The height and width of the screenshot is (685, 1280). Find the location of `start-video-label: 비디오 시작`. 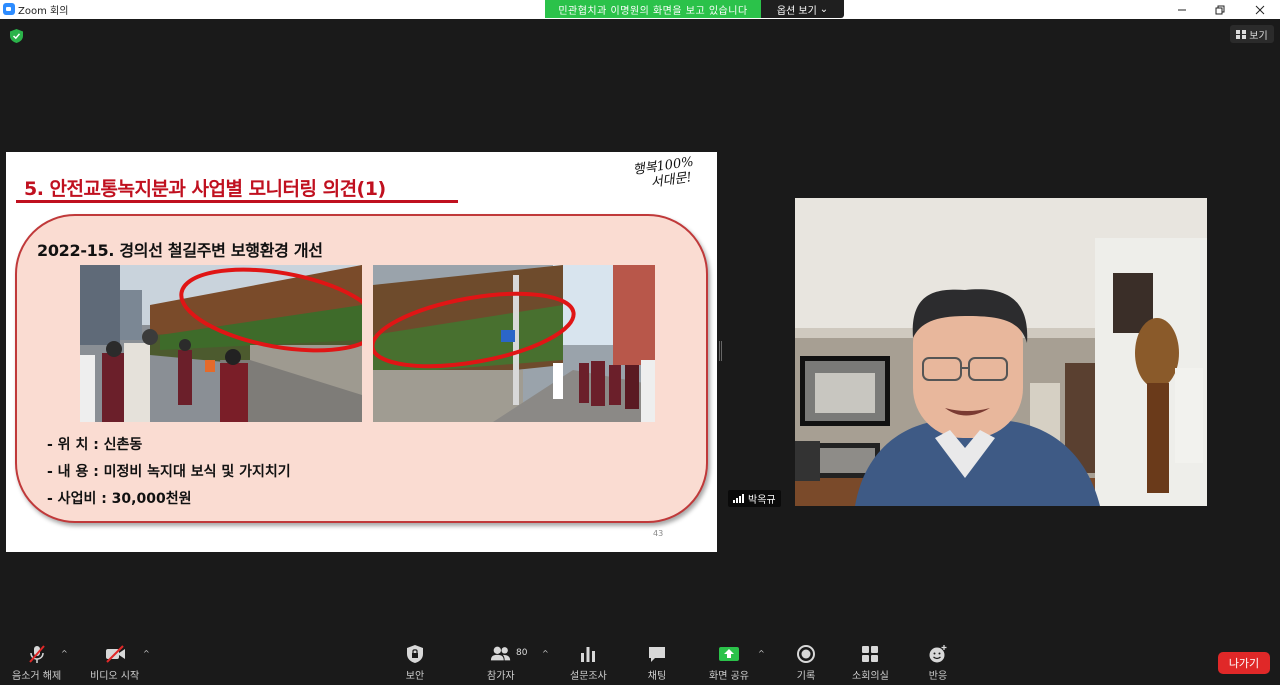

start-video-label: 비디오 시작 is located at coordinates (115, 676).